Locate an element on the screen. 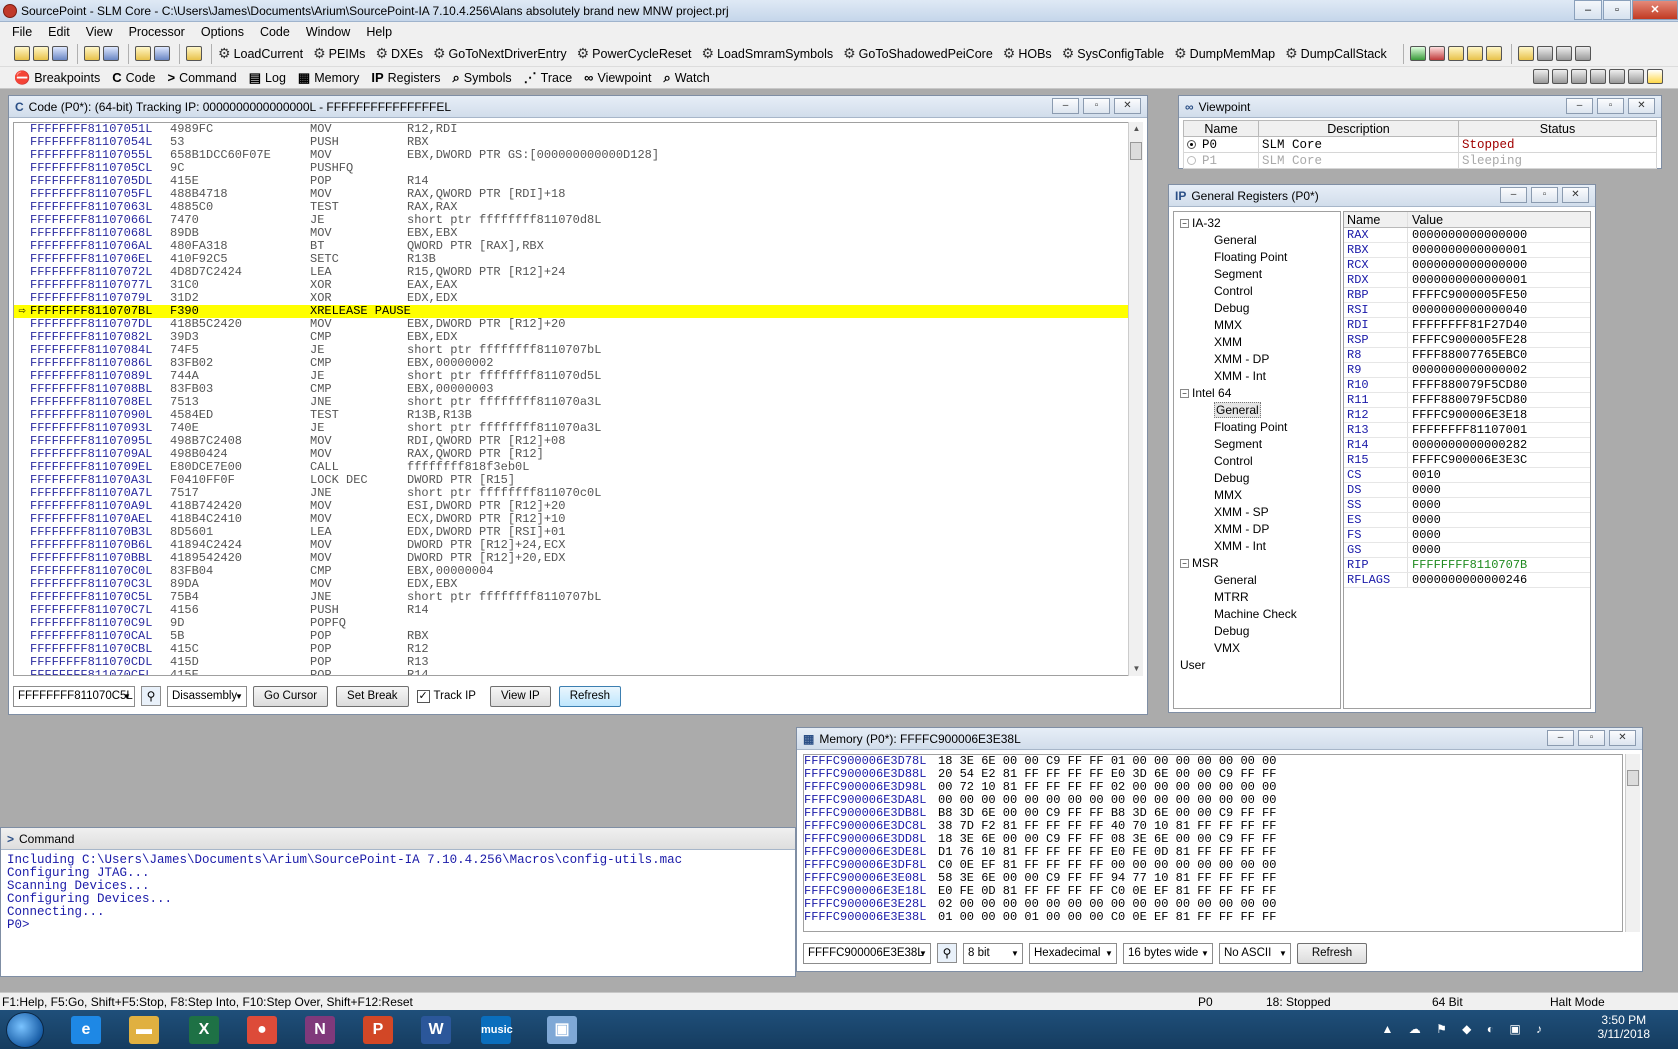 The width and height of the screenshot is (1678, 1049). register-tree-xmm-sp: XMM - SP is located at coordinates (1241, 512).